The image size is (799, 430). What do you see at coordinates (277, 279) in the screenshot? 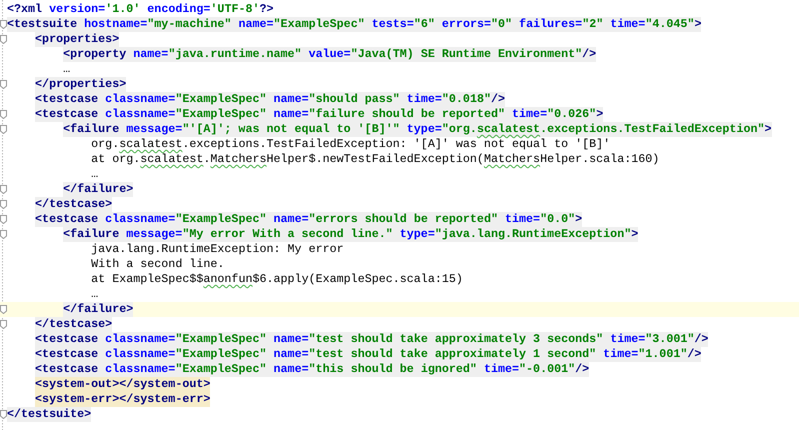
I see `code-line: at ExampleSpec$$anonfun$6.apply(ExampleSpec.scala:15)` at bounding box center [277, 279].